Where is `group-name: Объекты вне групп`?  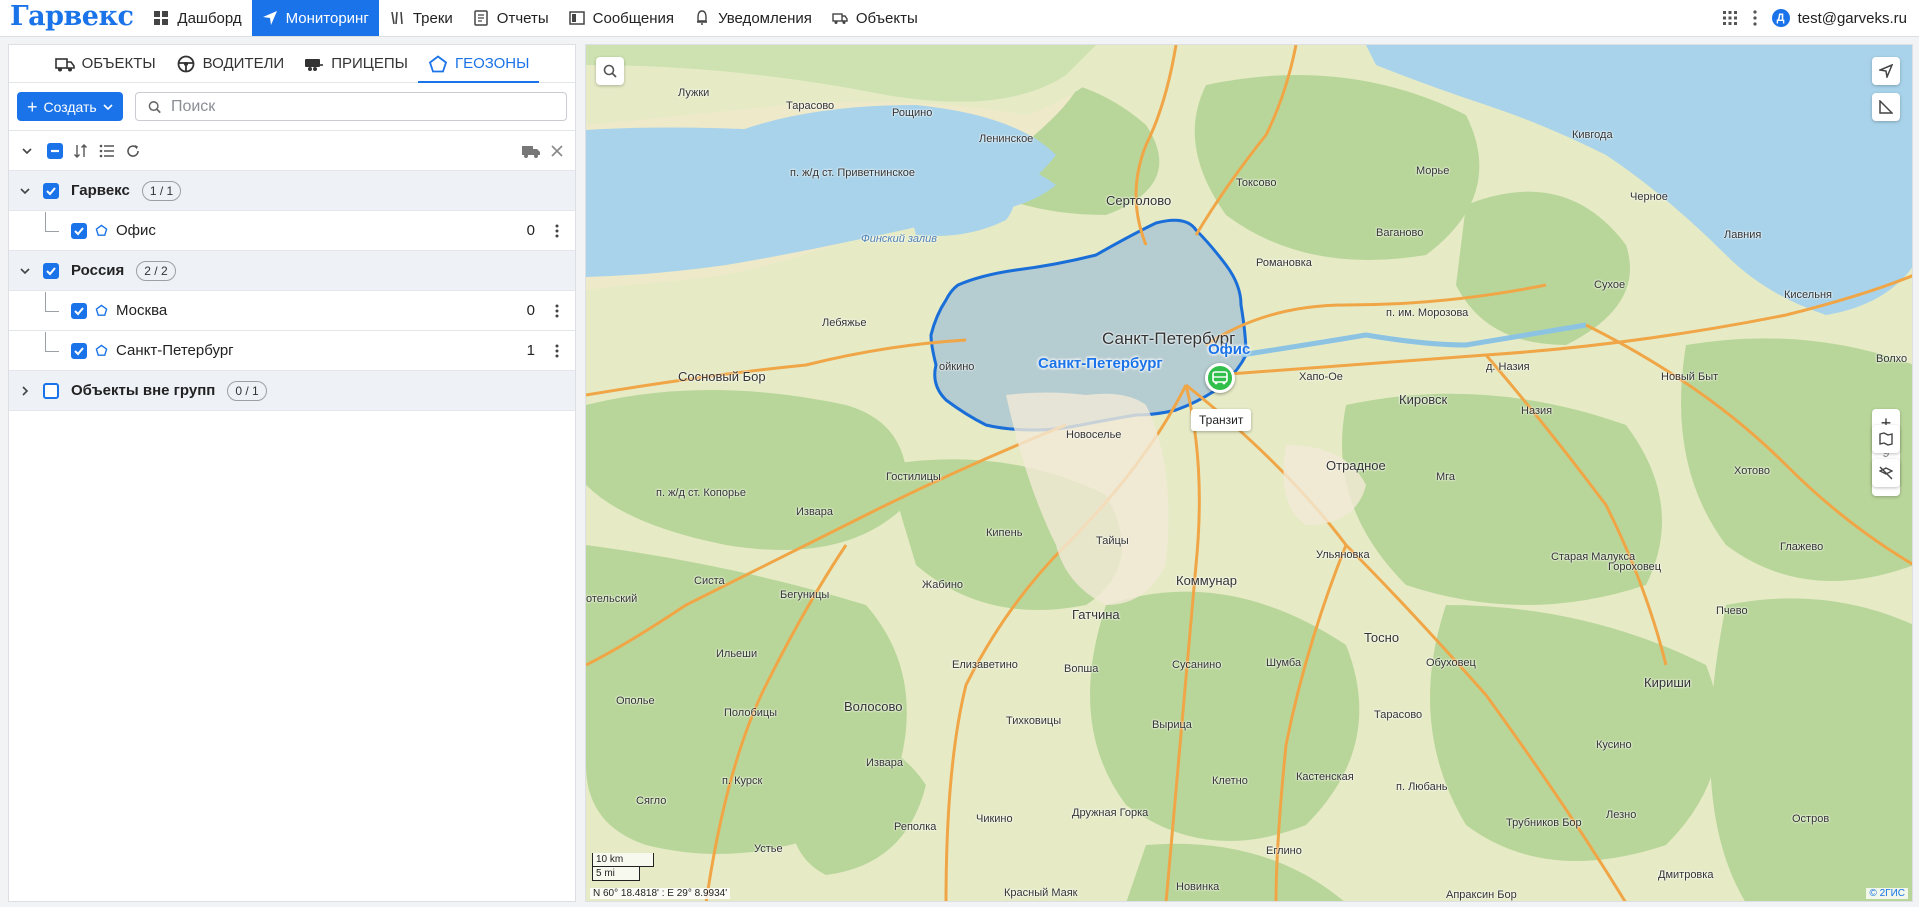
group-name: Объекты вне групп is located at coordinates (143, 390).